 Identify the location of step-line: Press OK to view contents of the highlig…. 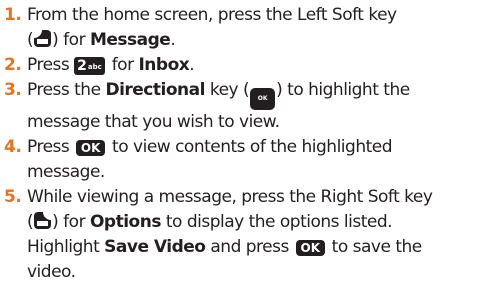
(255, 147).